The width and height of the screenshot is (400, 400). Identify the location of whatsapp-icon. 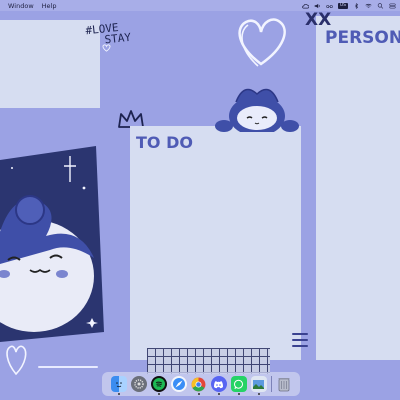
(238, 385).